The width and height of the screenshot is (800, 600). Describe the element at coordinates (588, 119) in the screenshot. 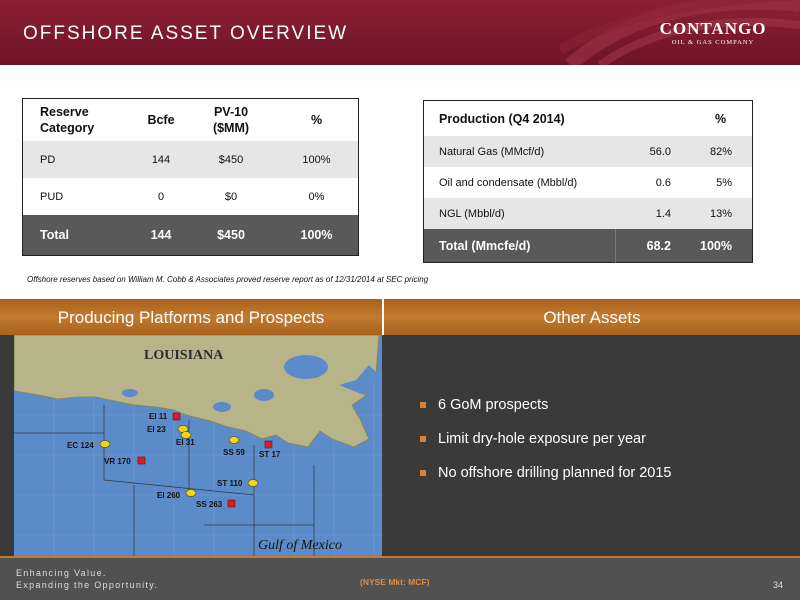

I see `production-header-row: Production (Q4 2014) %` at that location.